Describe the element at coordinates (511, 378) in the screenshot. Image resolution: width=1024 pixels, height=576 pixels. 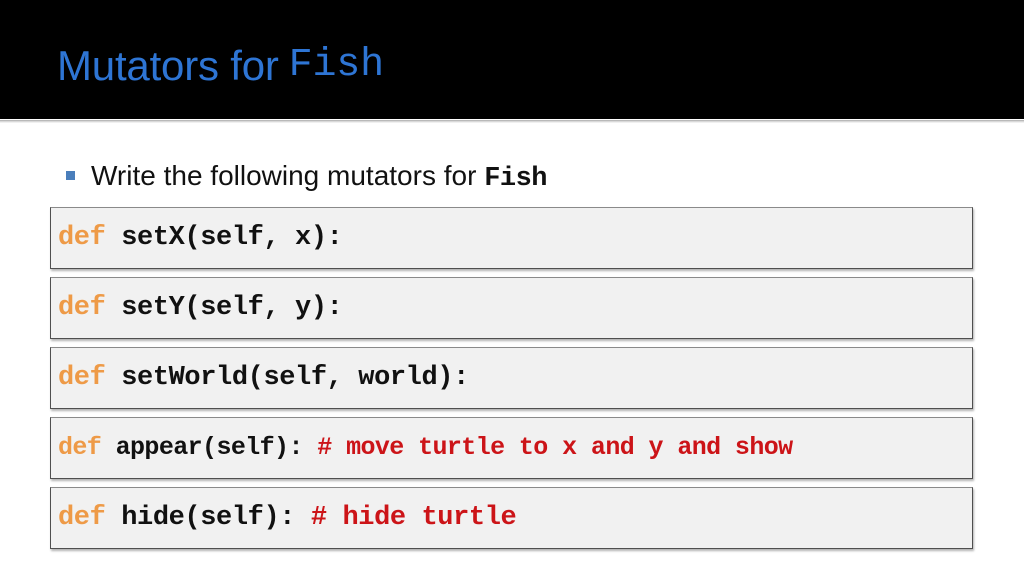
I see `code-block: def setWorld(self, world):` at that location.